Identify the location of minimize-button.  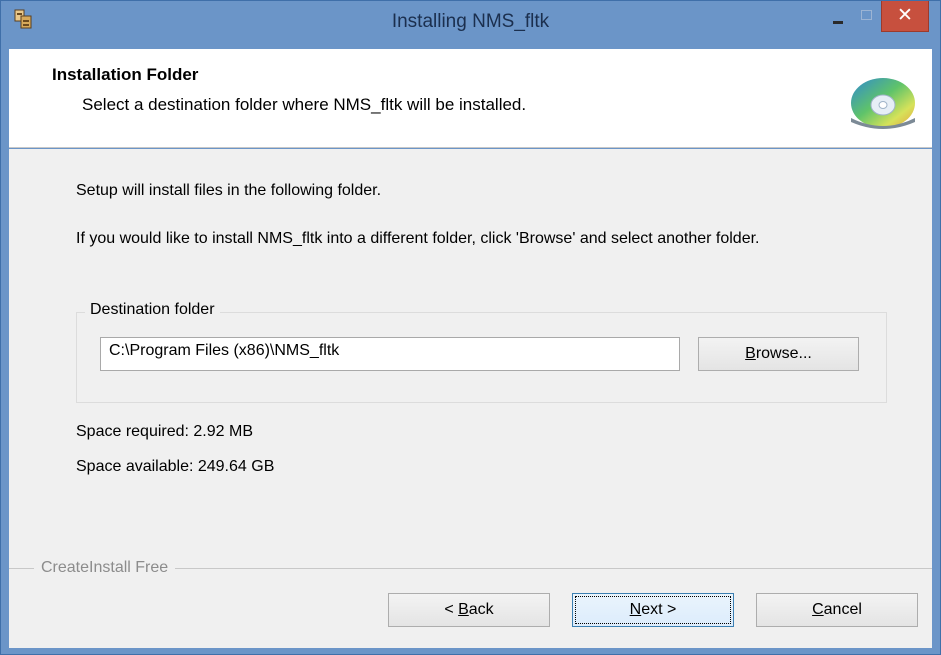
(838, 16).